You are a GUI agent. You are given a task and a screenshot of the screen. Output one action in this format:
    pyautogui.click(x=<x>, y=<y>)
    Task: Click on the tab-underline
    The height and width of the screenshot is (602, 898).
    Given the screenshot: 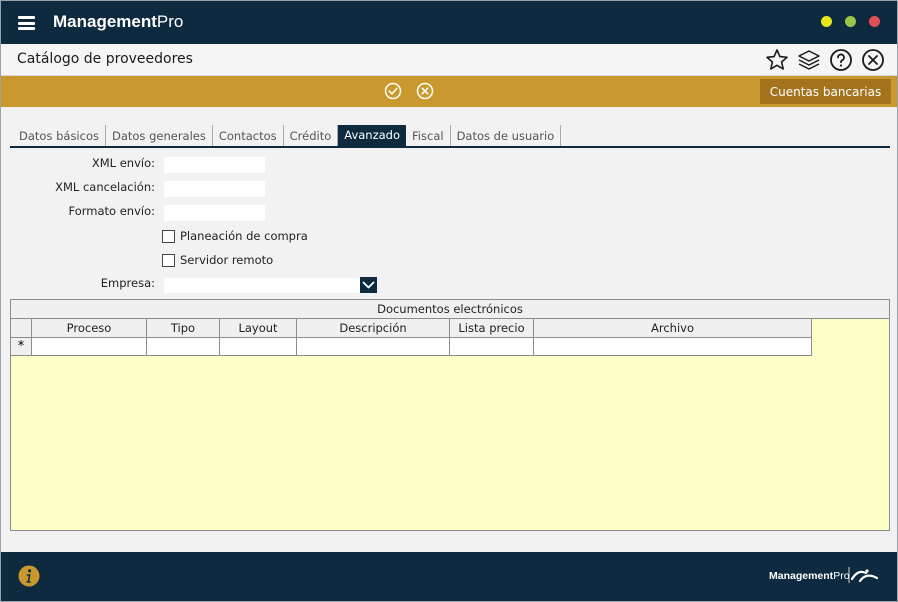 What is the action you would take?
    pyautogui.click(x=450, y=147)
    